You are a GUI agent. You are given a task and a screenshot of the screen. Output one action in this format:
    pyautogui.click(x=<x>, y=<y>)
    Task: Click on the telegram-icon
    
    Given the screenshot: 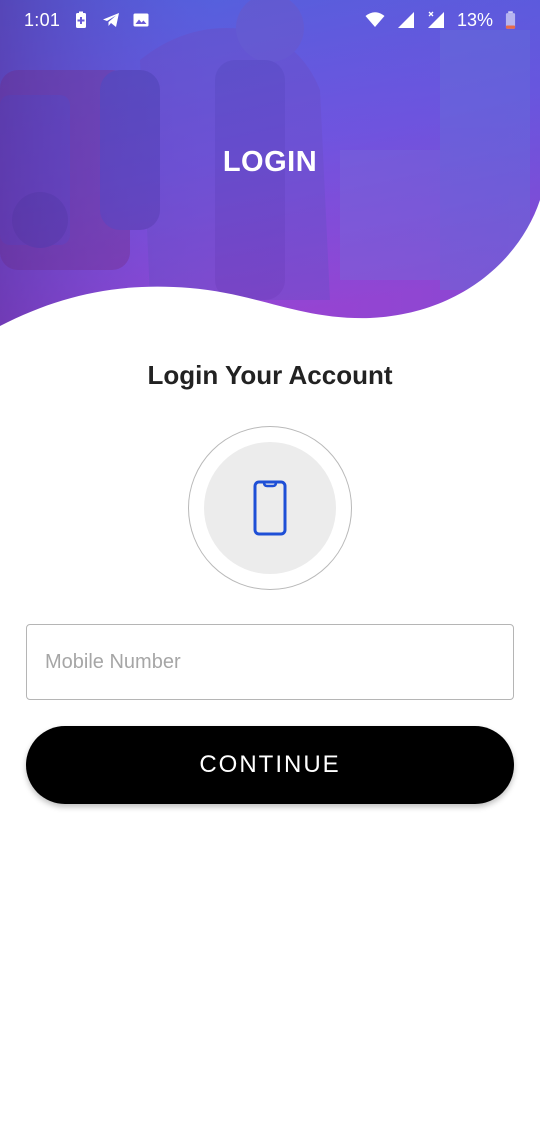 What is the action you would take?
    pyautogui.click(x=111, y=20)
    